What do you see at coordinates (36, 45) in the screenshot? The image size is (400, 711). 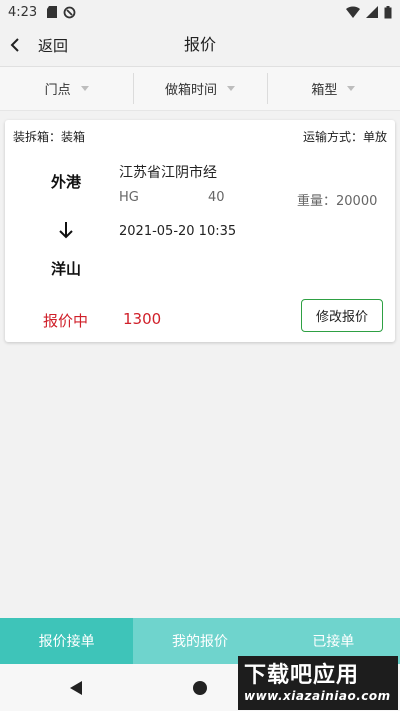 I see `back-button: 返回` at bounding box center [36, 45].